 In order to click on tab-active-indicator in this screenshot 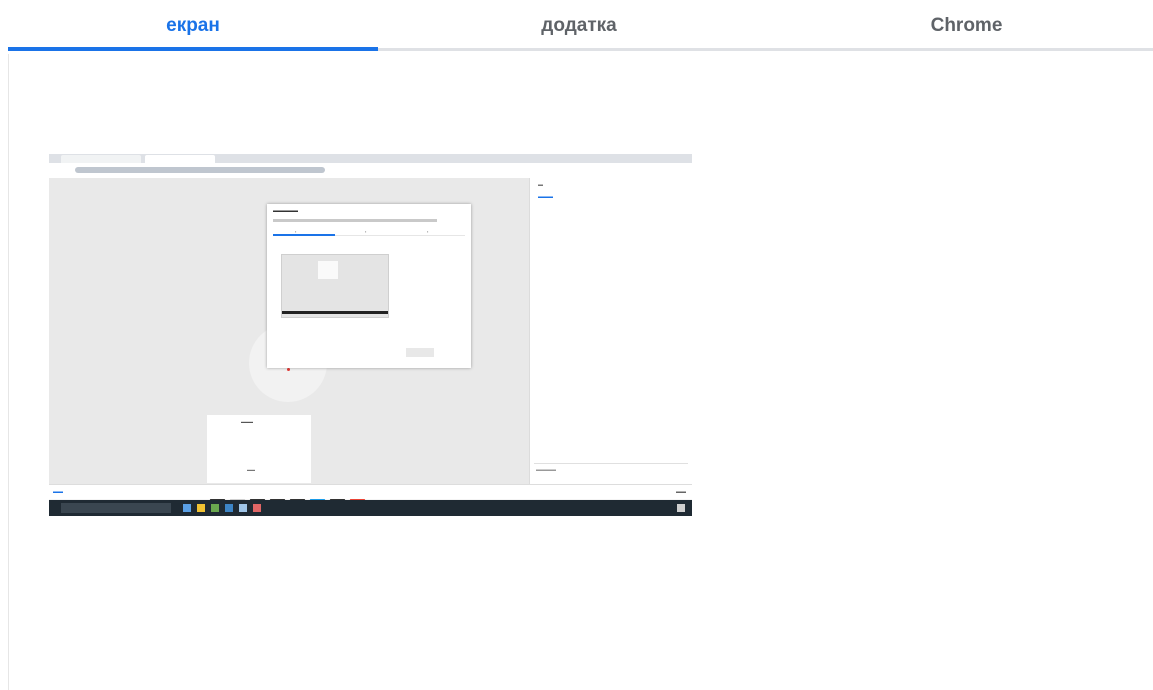, I will do `click(193, 49)`.